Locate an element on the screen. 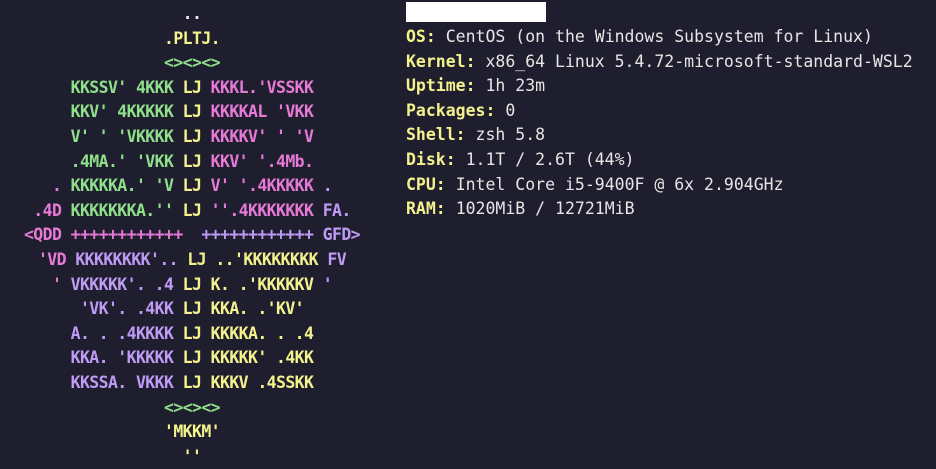 The width and height of the screenshot is (936, 469). logo-segment: FV is located at coordinates (337, 259).